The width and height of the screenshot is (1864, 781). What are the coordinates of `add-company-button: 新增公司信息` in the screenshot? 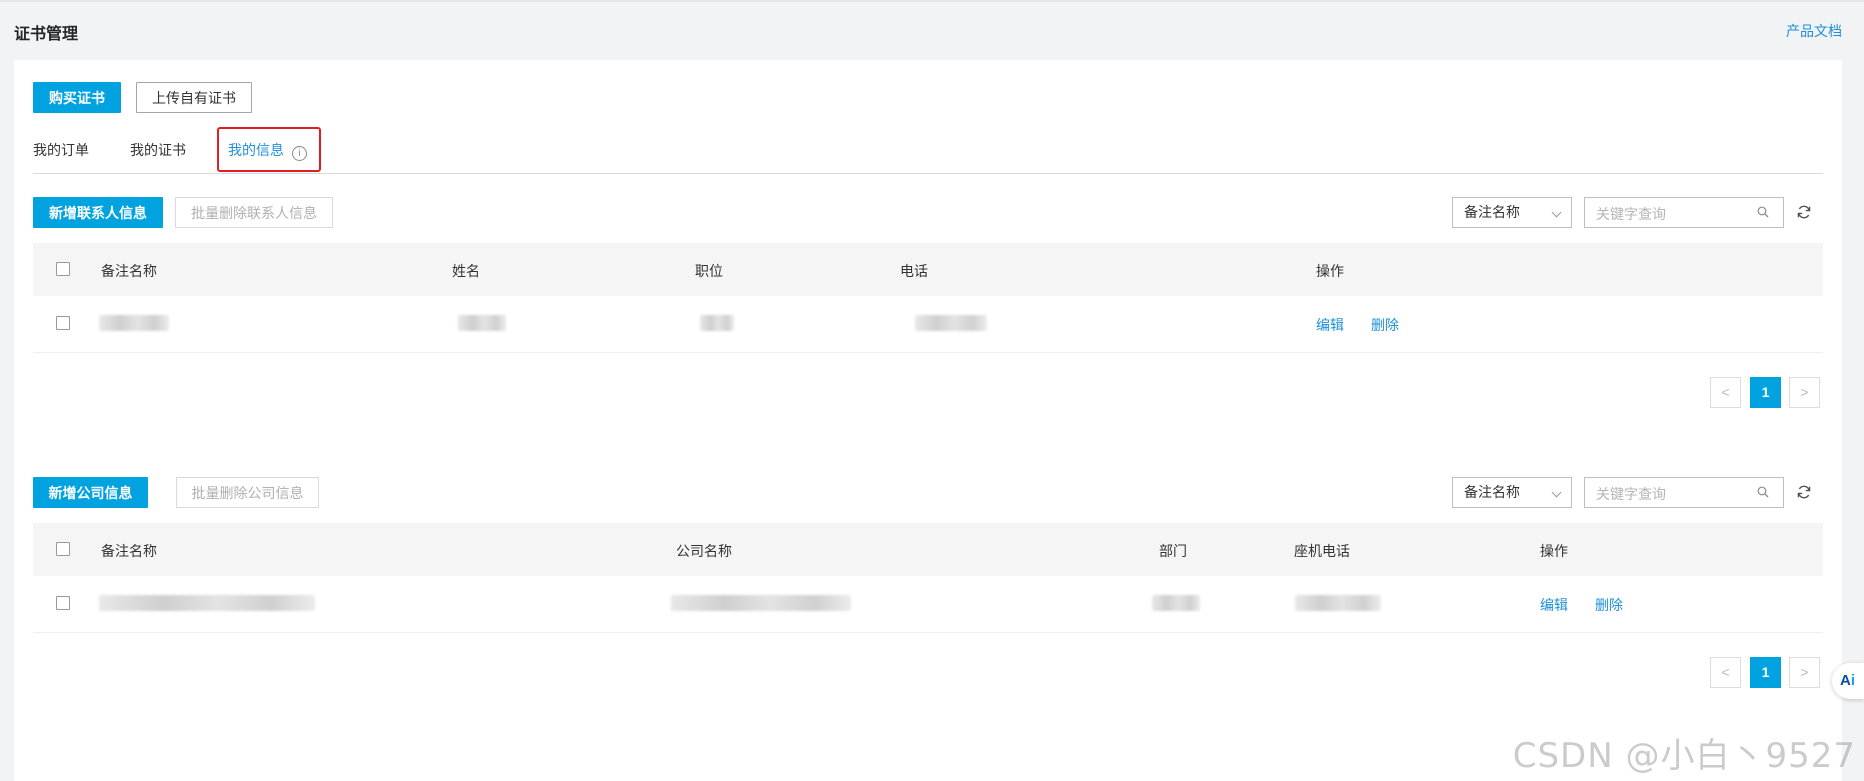 It's located at (90, 492).